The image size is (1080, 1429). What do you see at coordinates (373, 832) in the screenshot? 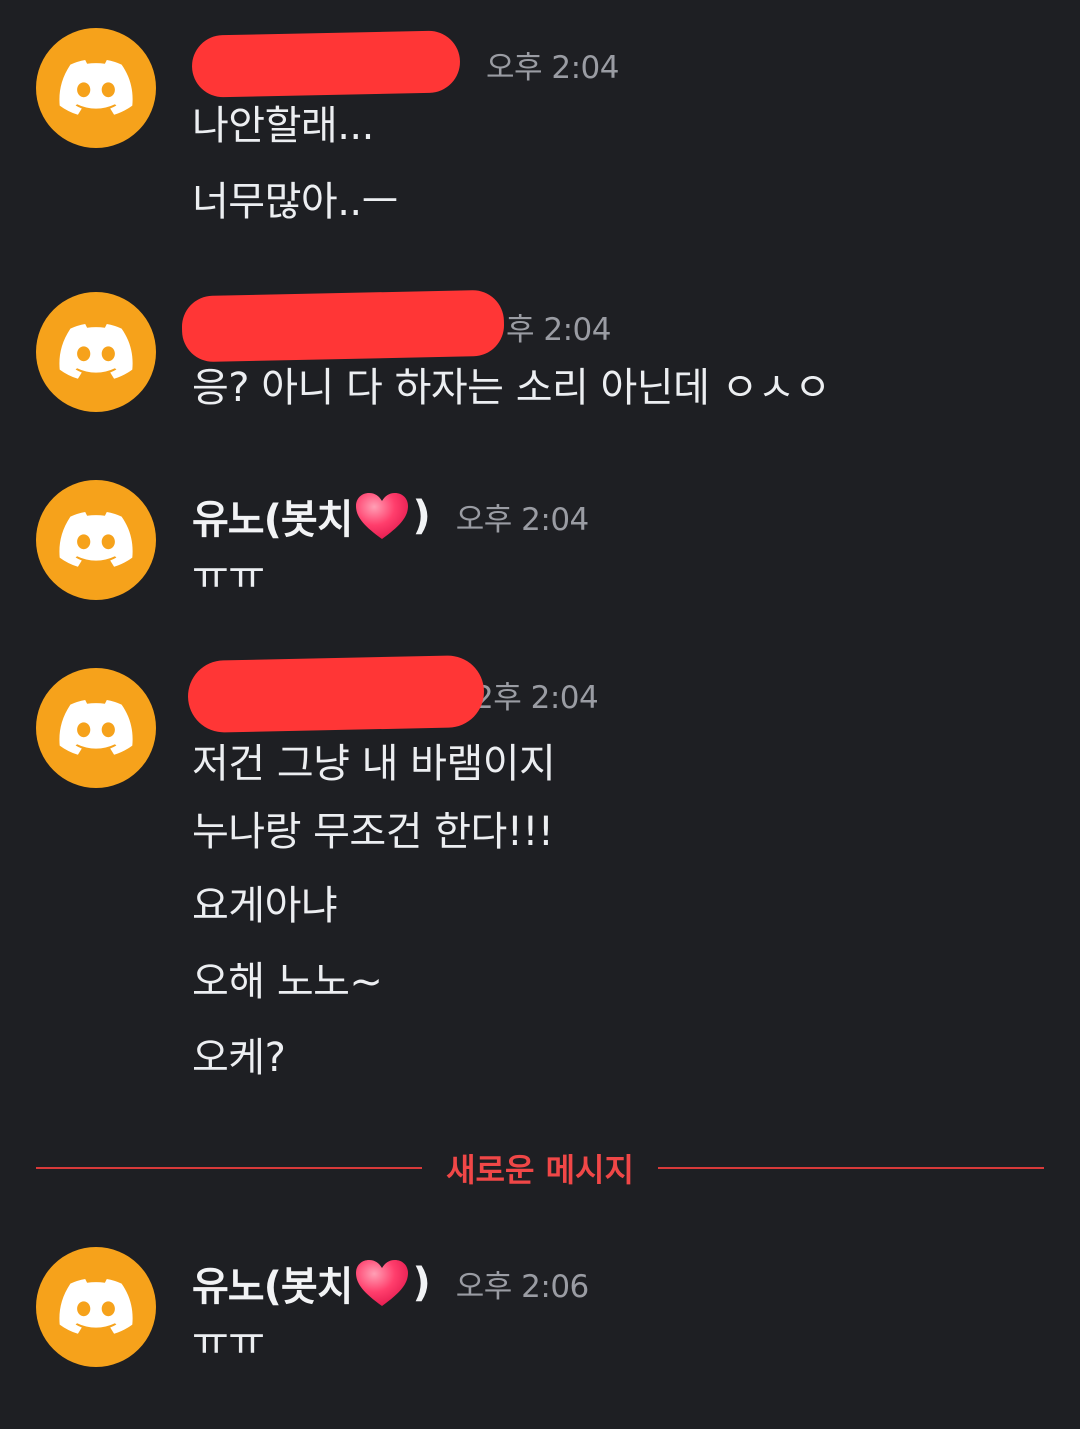
I see `message-text: 누나랑 무조건 한다!!!` at bounding box center [373, 832].